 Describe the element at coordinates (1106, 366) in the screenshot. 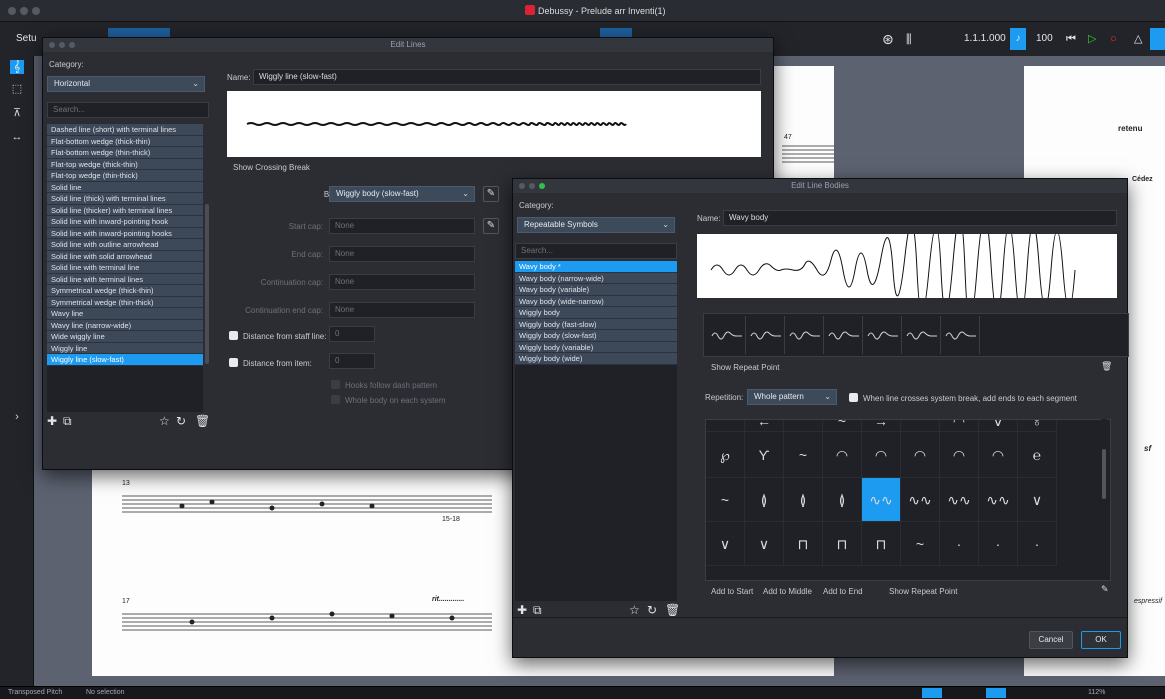

I see `delete-pattern-icon: 🗑` at that location.